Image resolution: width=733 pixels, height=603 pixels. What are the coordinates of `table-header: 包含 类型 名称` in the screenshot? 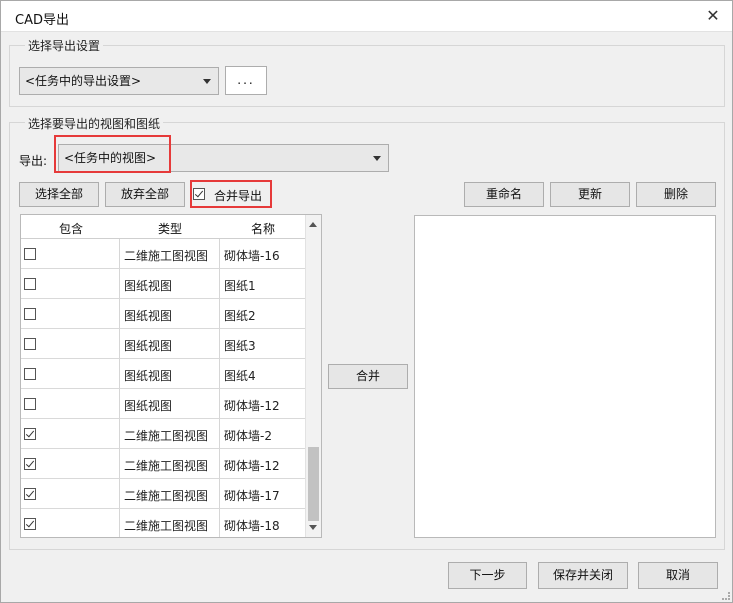 It's located at (163, 227).